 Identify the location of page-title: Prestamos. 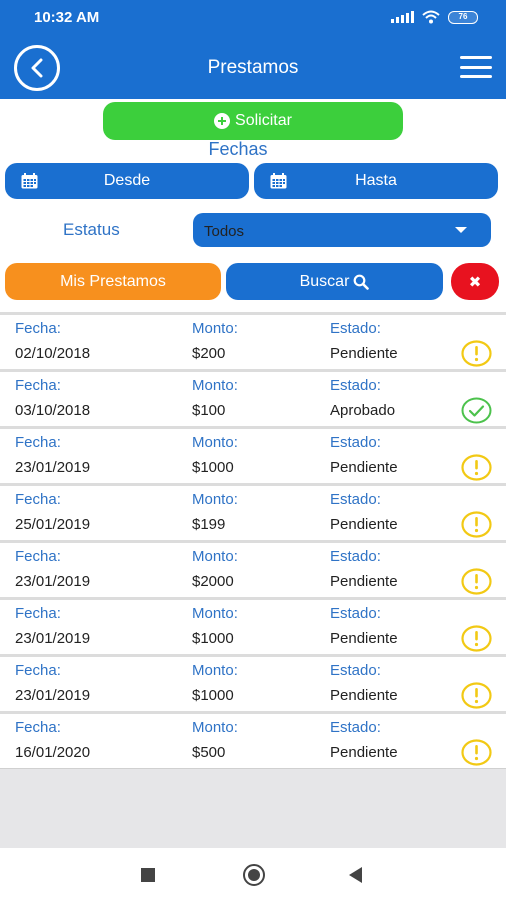
(253, 67).